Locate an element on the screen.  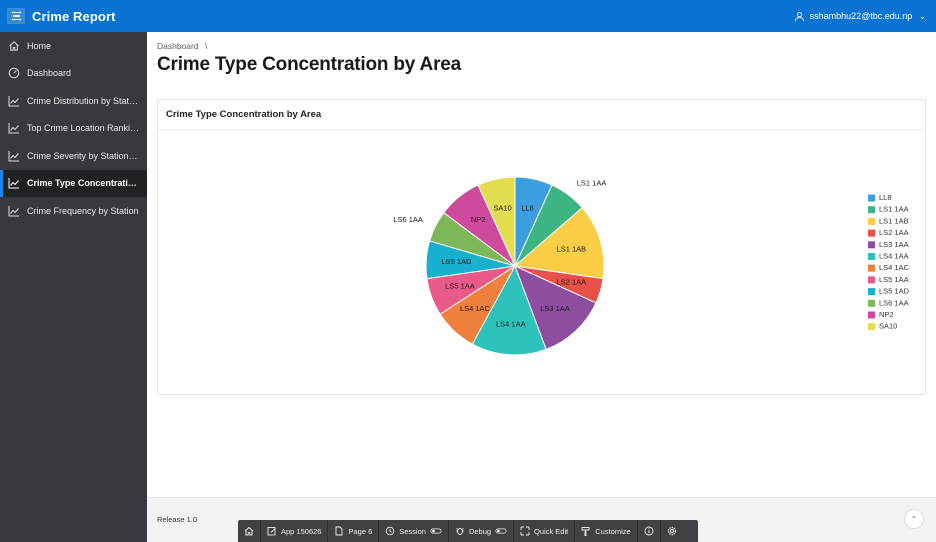
dev-quick-edit-button: Quick Edit is located at coordinates (545, 531).